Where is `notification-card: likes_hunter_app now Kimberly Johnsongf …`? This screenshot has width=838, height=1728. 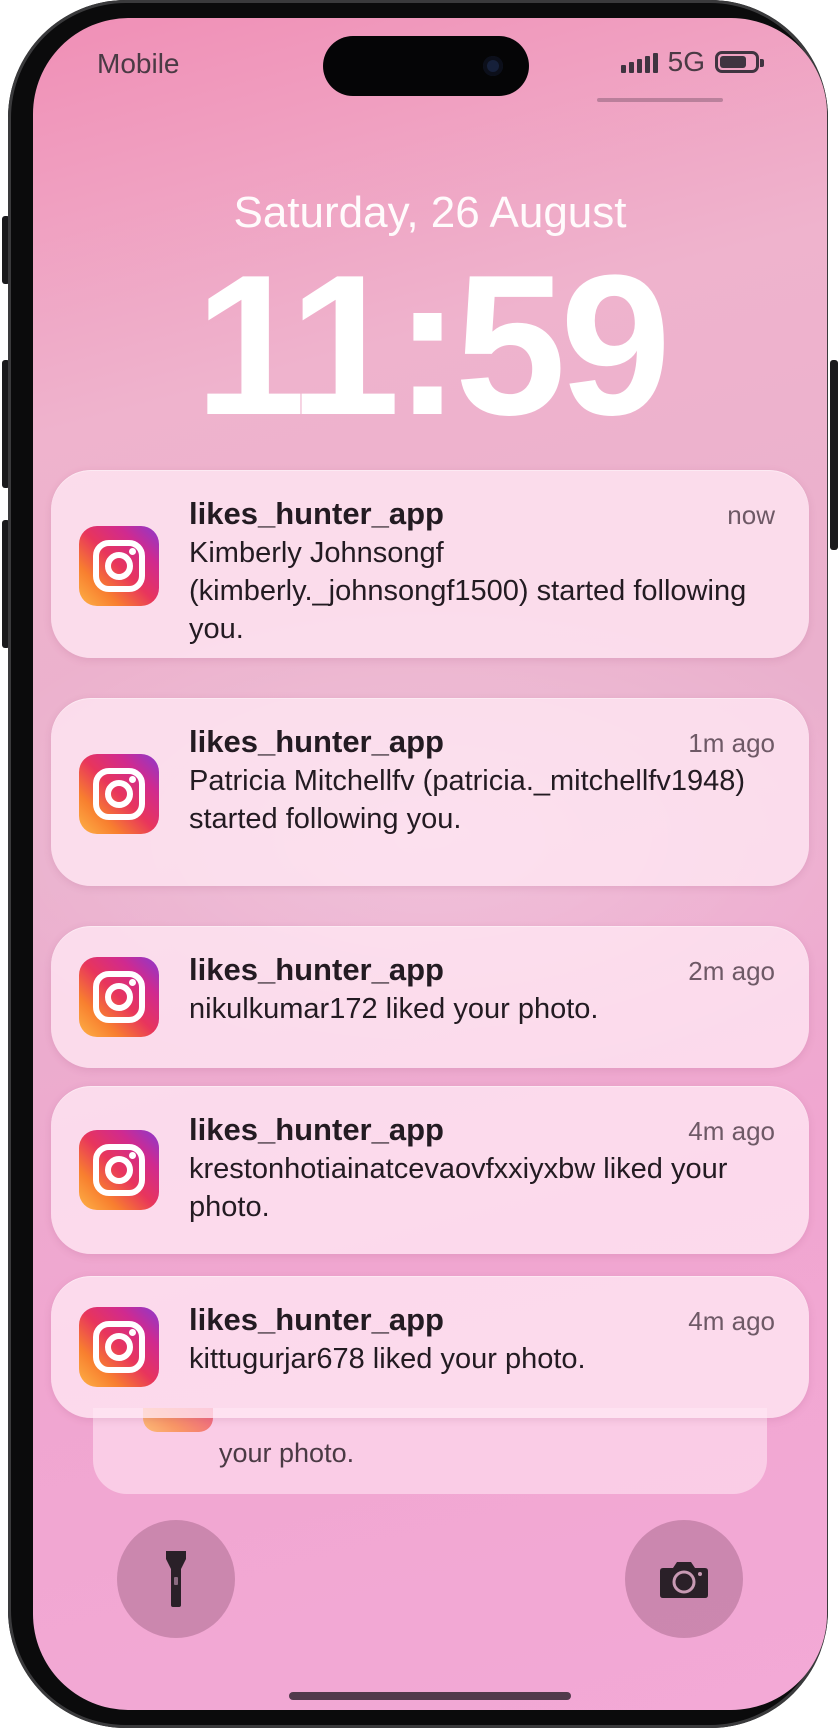
notification-card: likes_hunter_app now Kimberly Johnsongf … is located at coordinates (430, 564).